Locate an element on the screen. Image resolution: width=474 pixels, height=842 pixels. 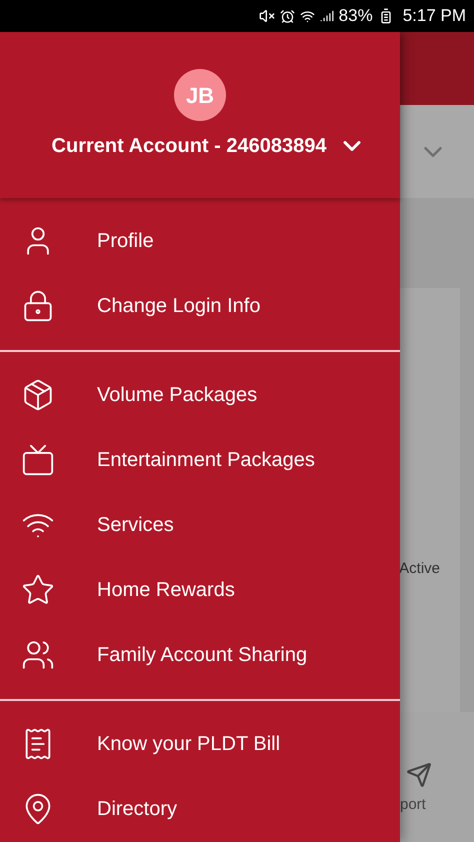
menu-item: Services is located at coordinates (200, 524).